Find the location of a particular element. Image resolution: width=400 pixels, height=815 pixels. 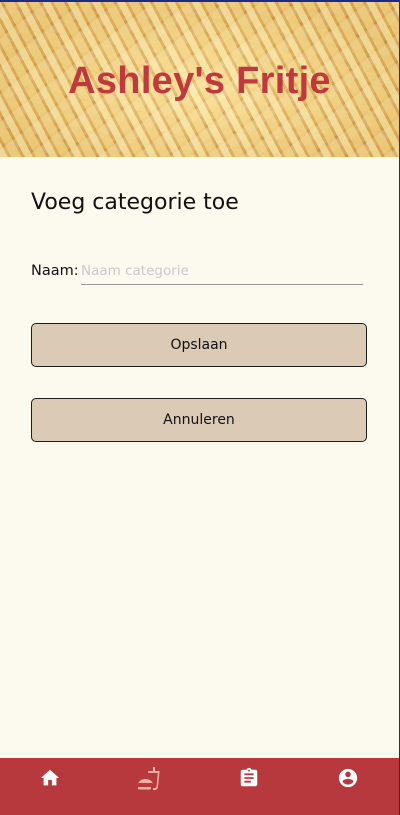

nav-orders is located at coordinates (249, 778).